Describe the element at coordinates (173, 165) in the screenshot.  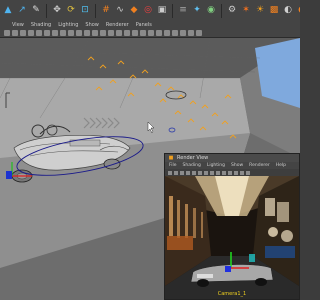
I see `rv-menu-file: File` at that location.